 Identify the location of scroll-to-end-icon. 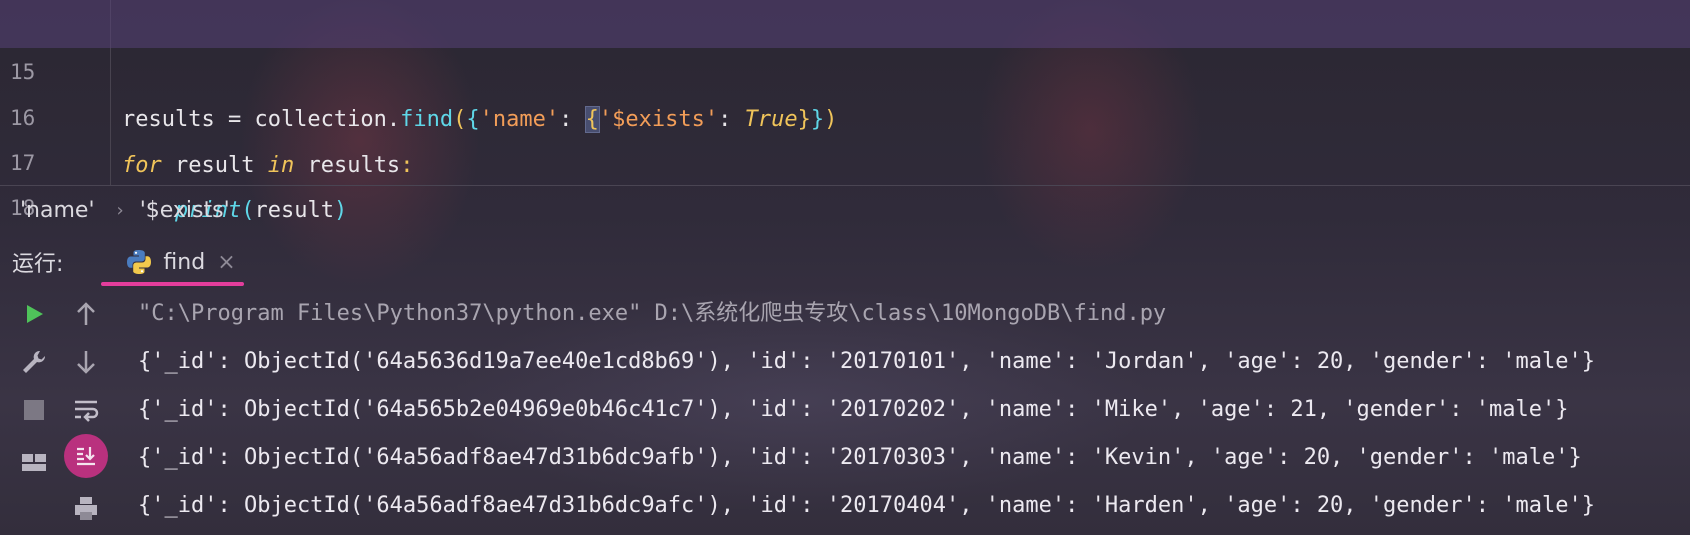
(86, 456).